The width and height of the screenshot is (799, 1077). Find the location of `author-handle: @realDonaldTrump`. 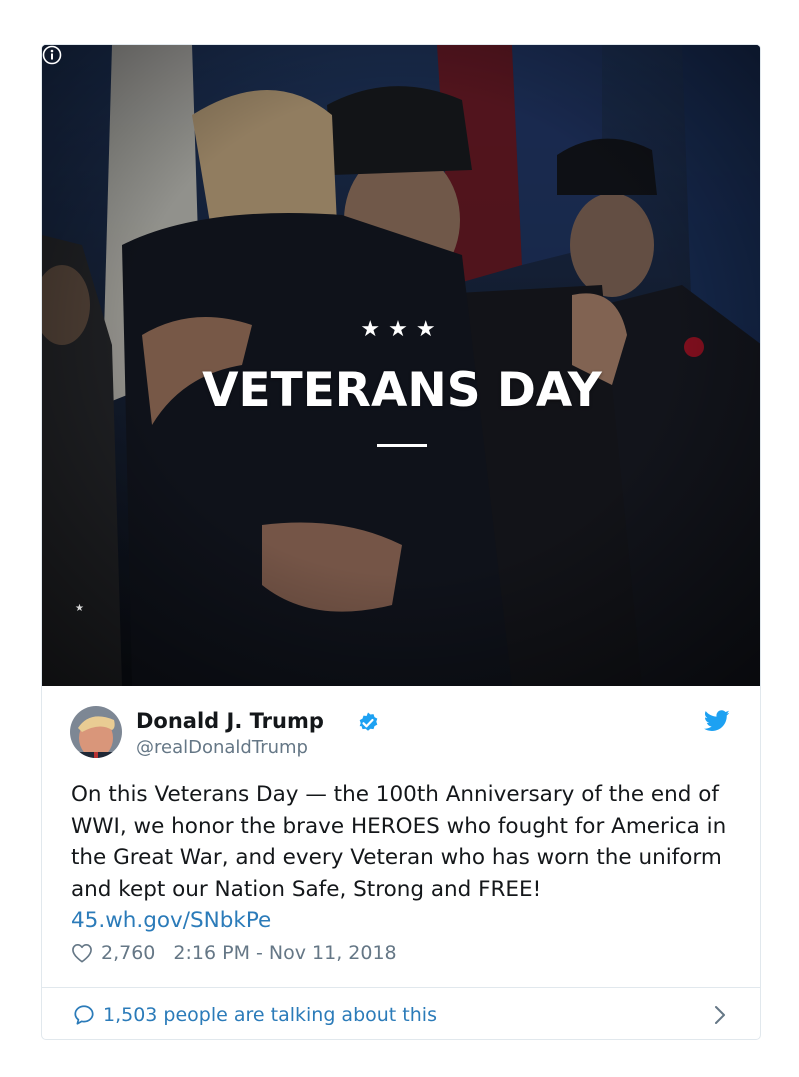

author-handle: @realDonaldTrump is located at coordinates (222, 747).